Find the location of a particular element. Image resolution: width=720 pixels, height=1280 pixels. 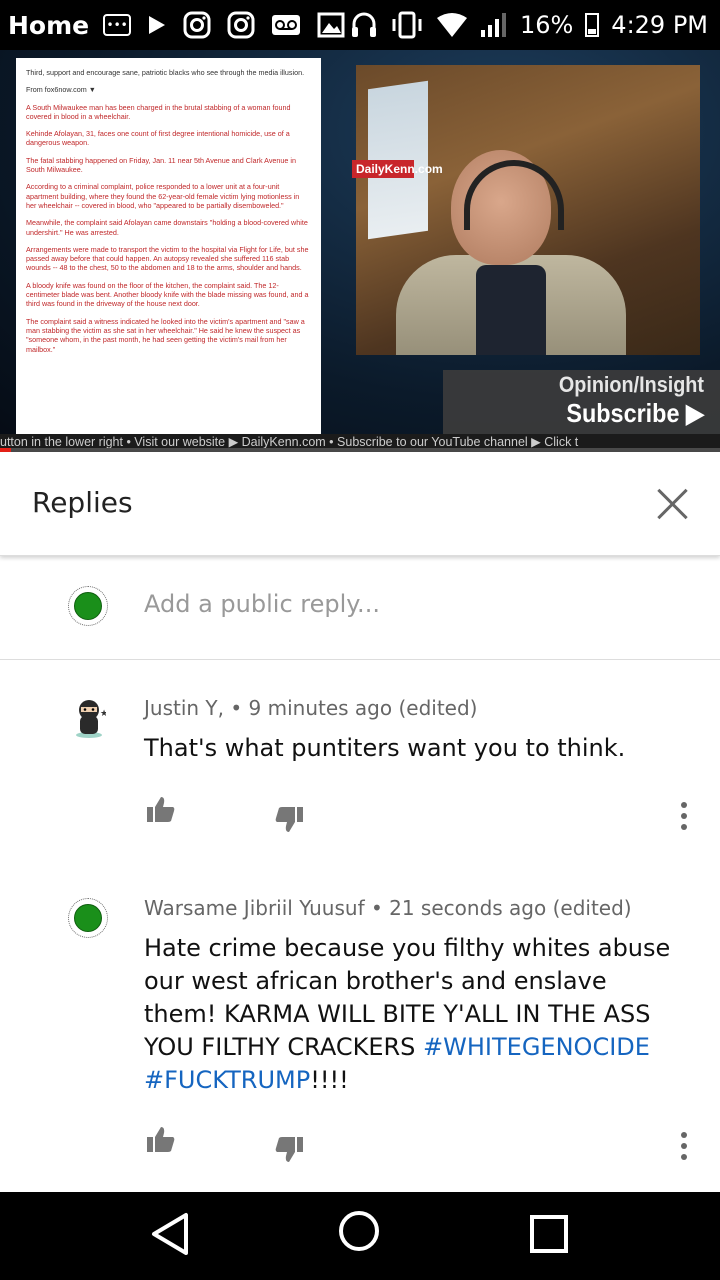

status-bar: Home ••• 16% 4:29 PM is located at coordinates (360, 25).